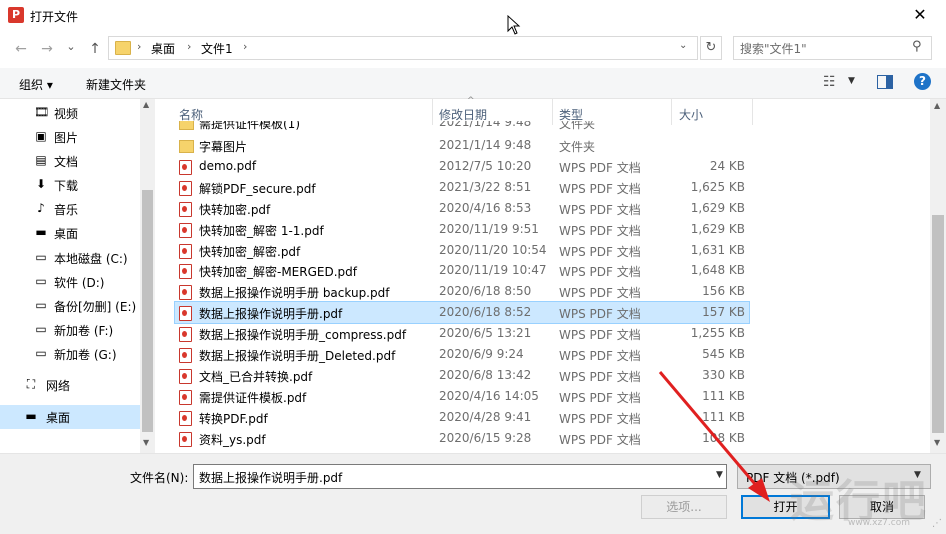 This screenshot has width=946, height=534. Describe the element at coordinates (70, 209) in the screenshot. I see `sidebar-item: ♪ 音乐` at that location.